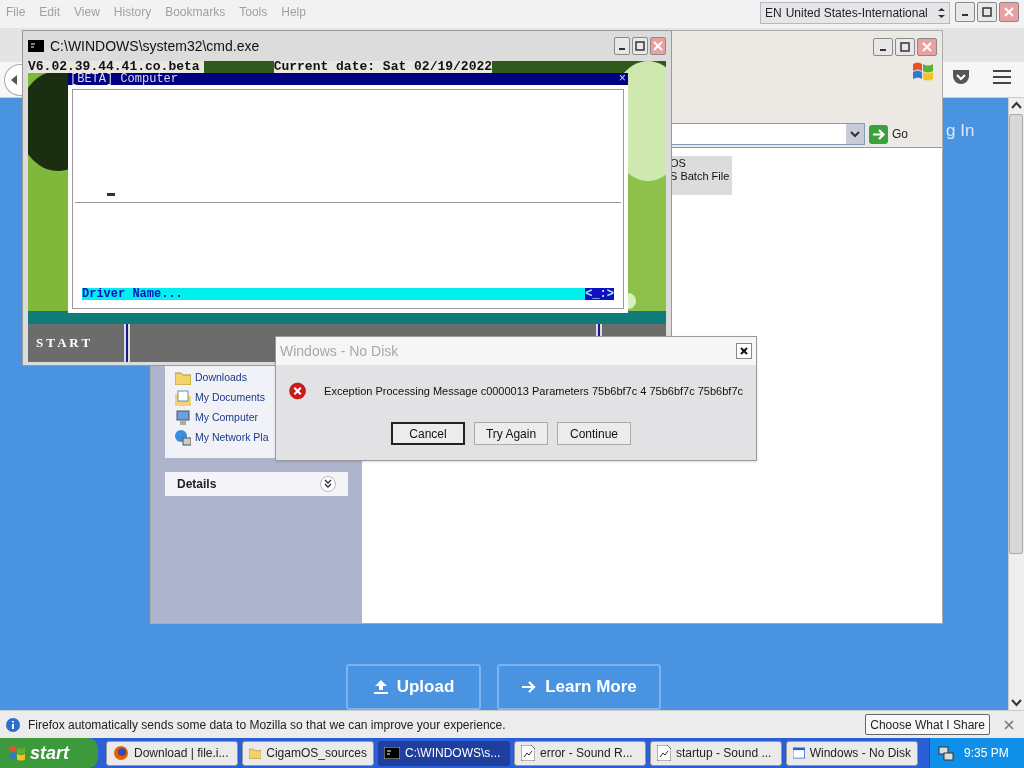 This screenshot has width=1024, height=768. Describe the element at coordinates (599, 294) in the screenshot. I see `prompt-hint: <_:>` at that location.